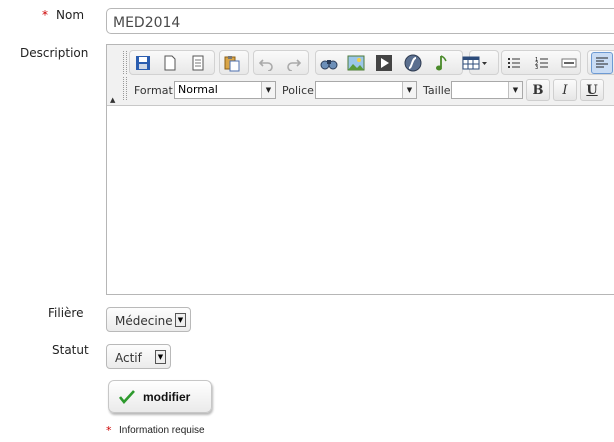 Image resolution: width=614 pixels, height=442 pixels. What do you see at coordinates (475, 63) in the screenshot?
I see `table-icon` at bounding box center [475, 63].